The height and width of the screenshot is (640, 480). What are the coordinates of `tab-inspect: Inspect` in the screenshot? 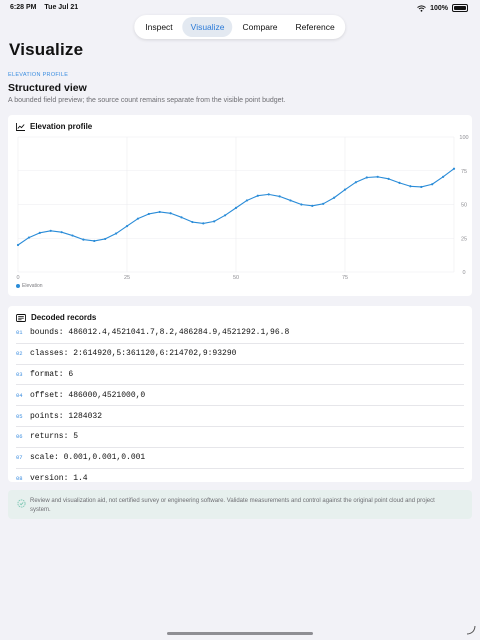 It's located at (158, 27).